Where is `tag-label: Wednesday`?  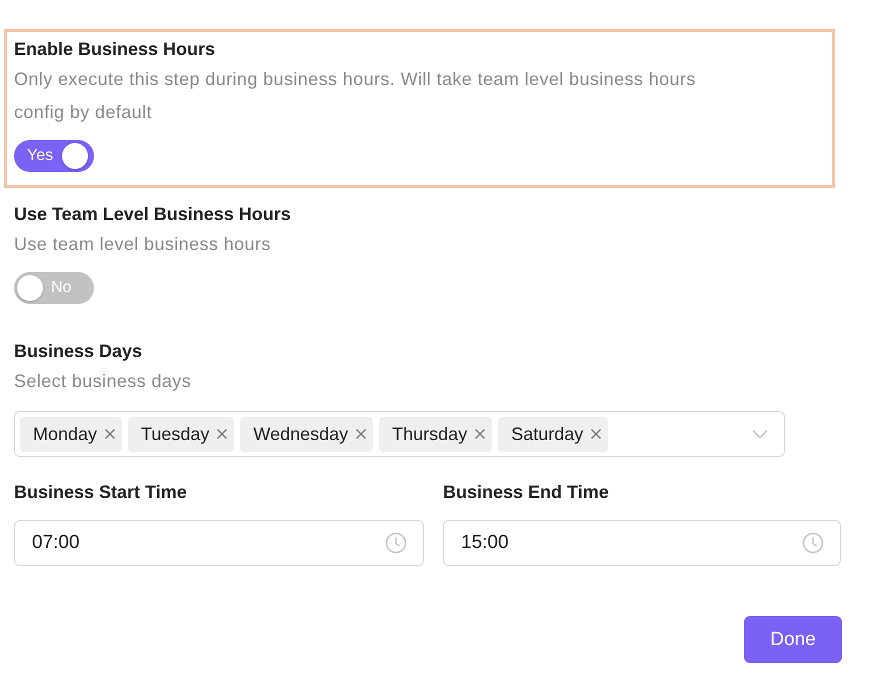
tag-label: Wednesday is located at coordinates (300, 434).